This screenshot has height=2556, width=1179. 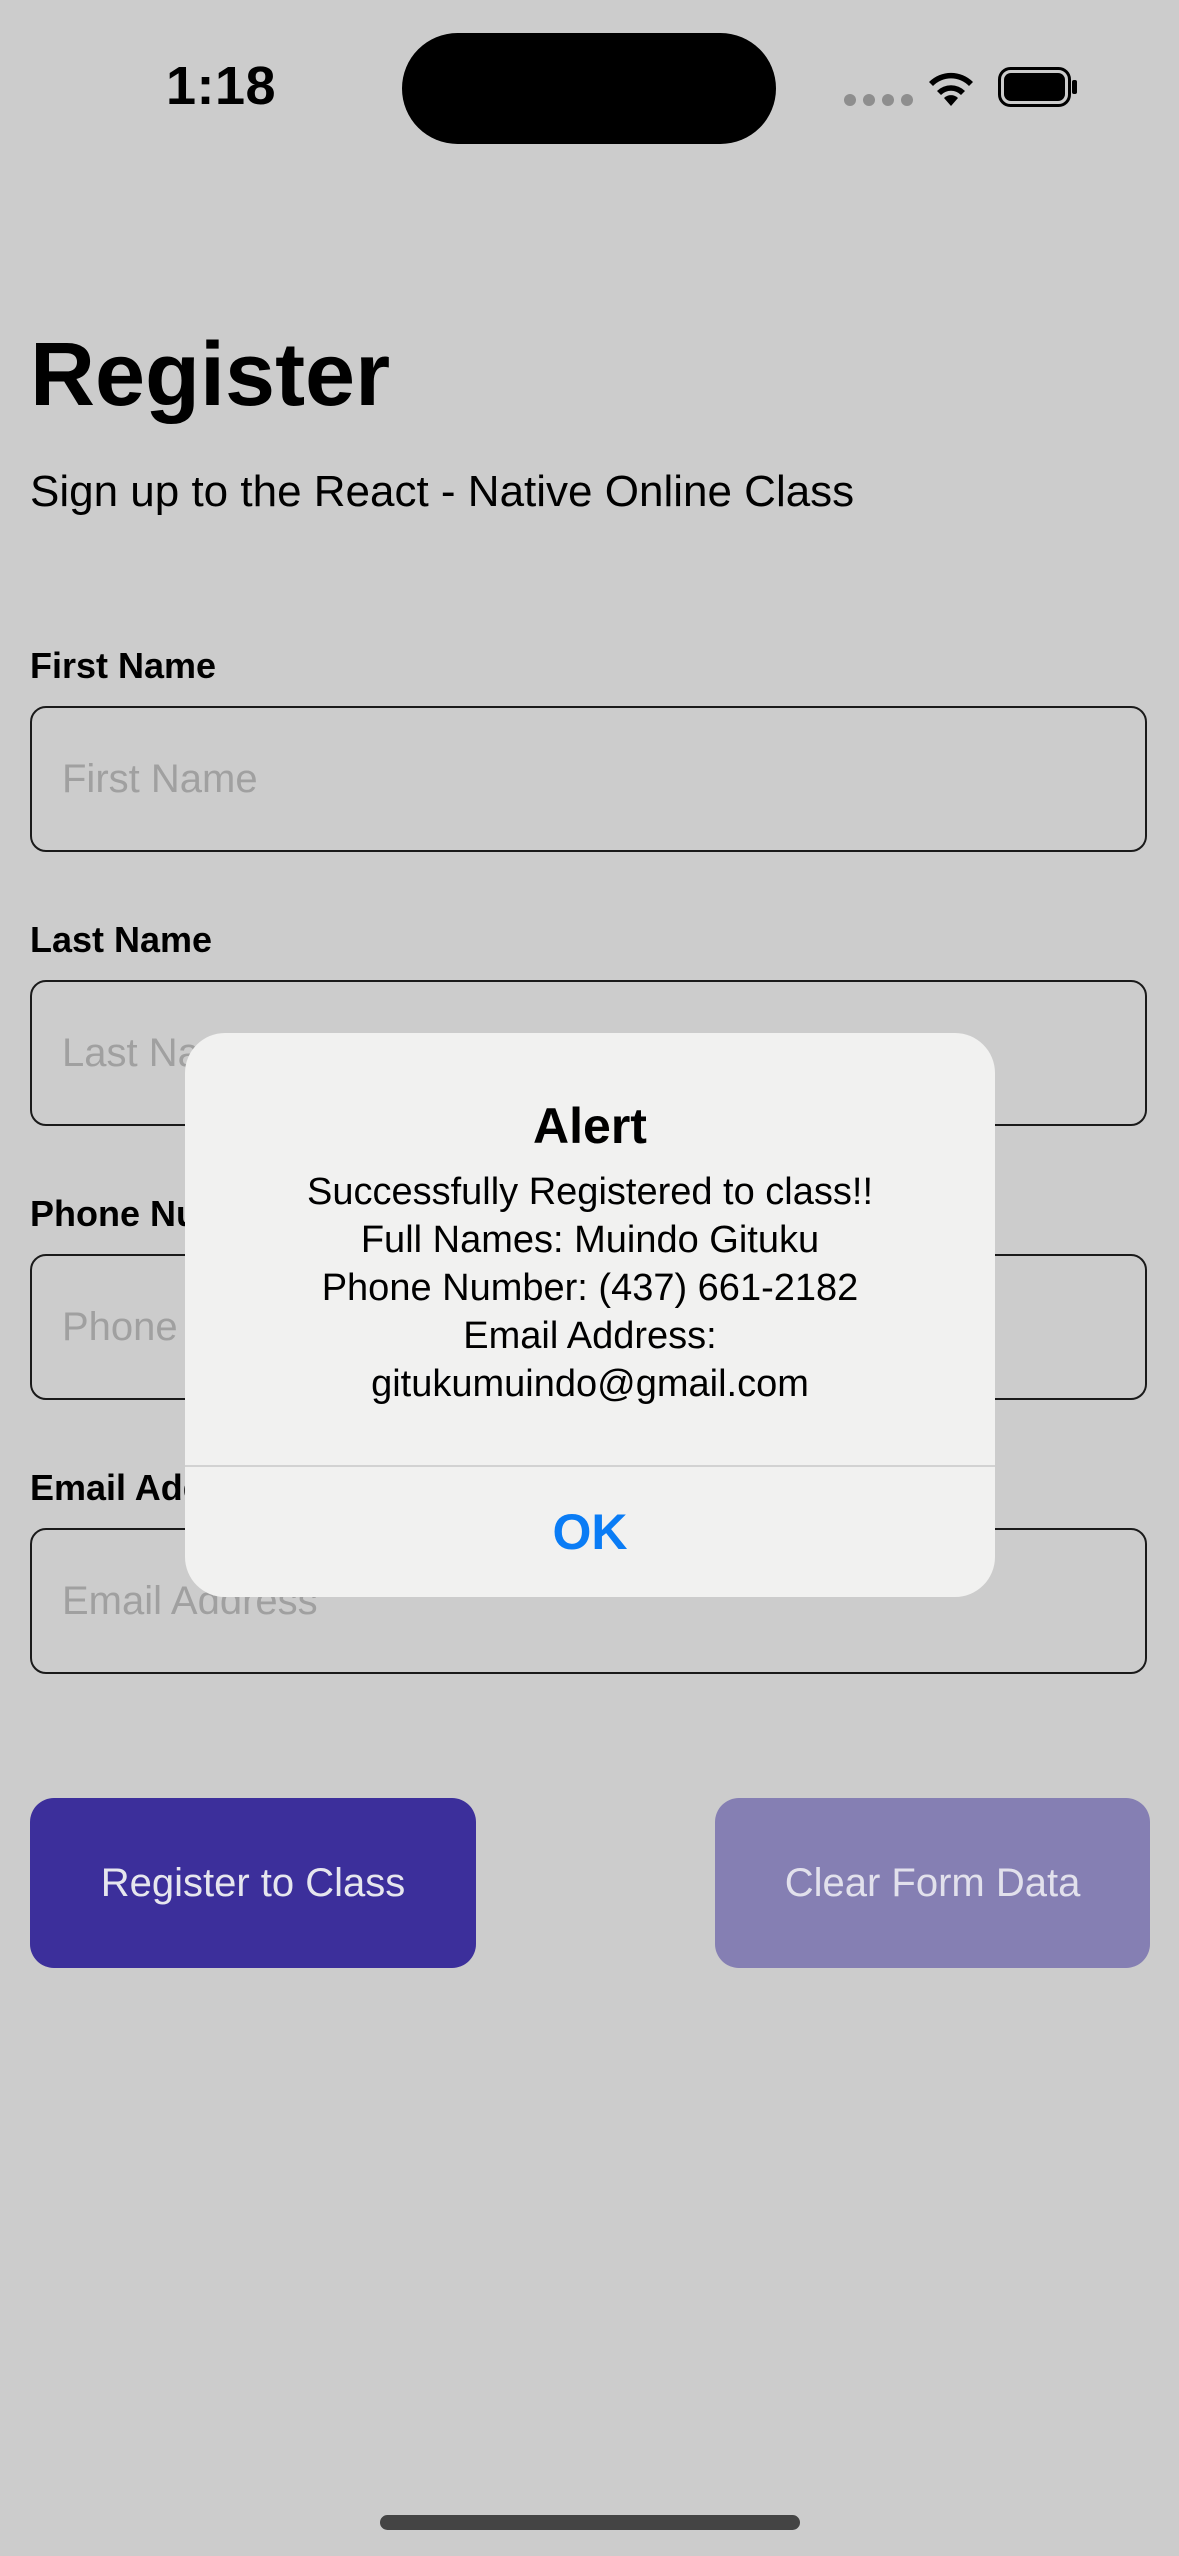 What do you see at coordinates (951, 89) in the screenshot?
I see `wifi-icon` at bounding box center [951, 89].